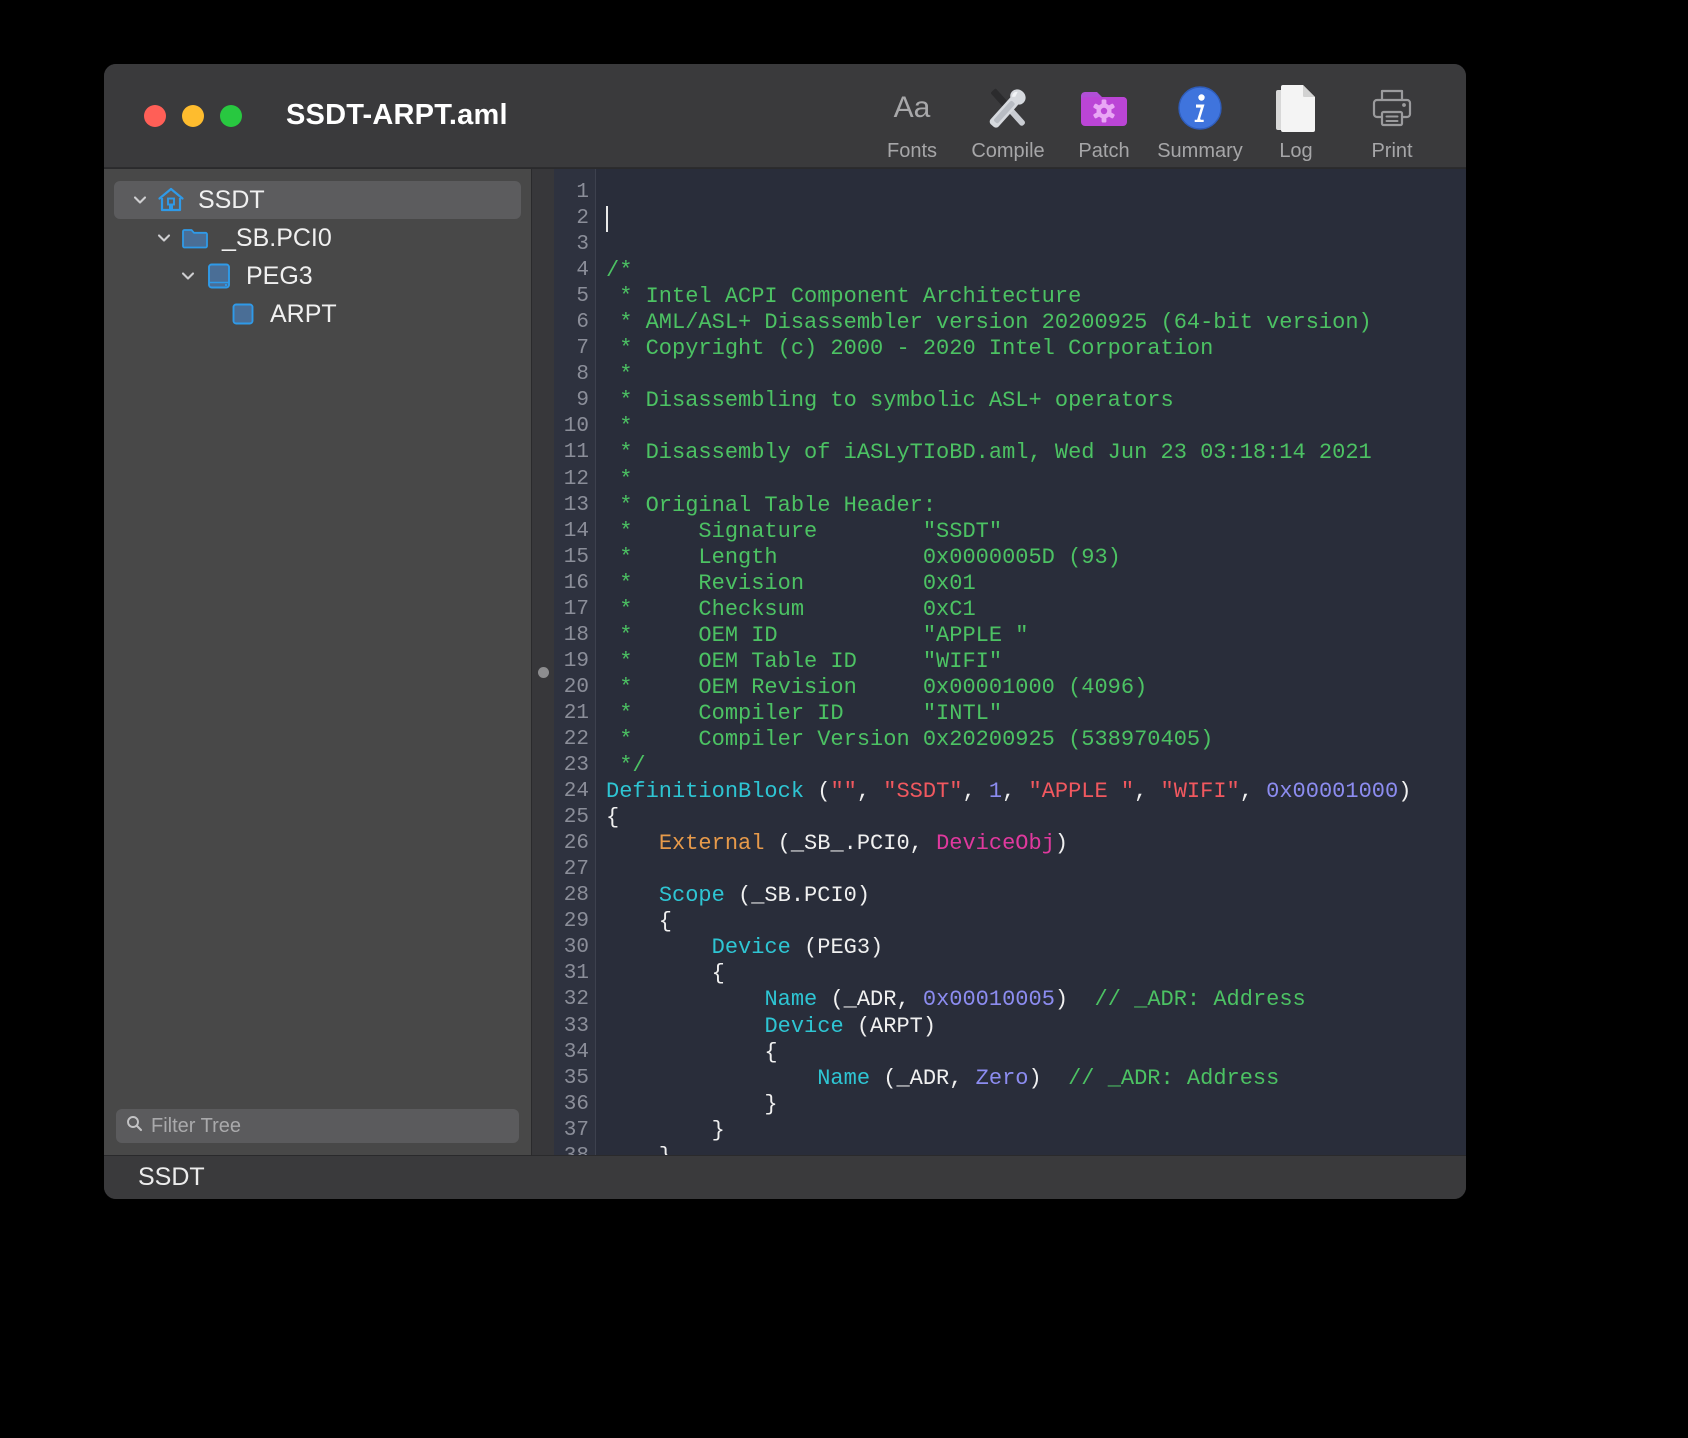  Describe the element at coordinates (195, 238) in the screenshot. I see `folder-icon` at that location.